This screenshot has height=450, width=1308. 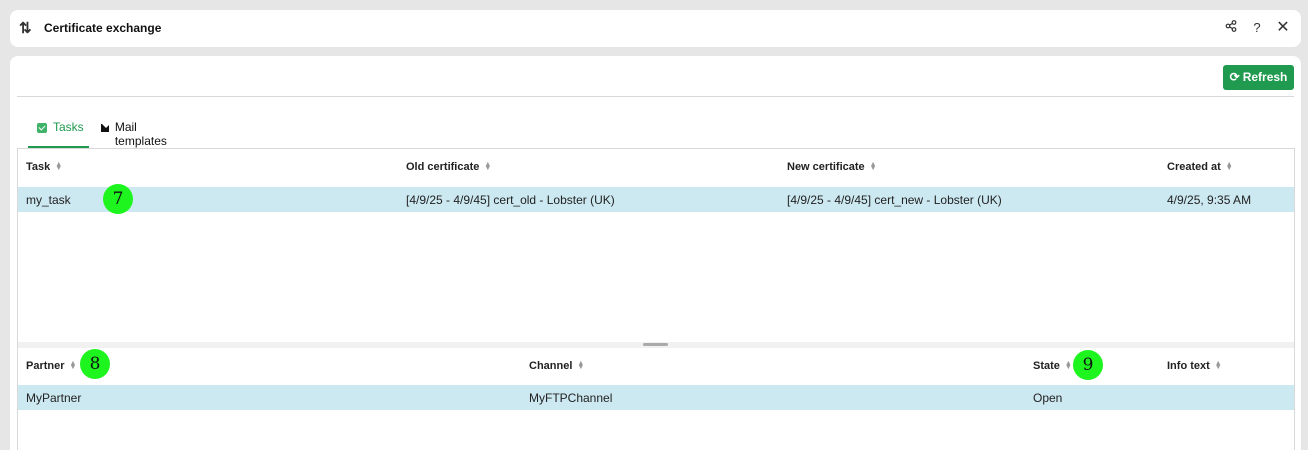 I want to click on tab-tasks-label: Tasks, so click(x=68, y=127).